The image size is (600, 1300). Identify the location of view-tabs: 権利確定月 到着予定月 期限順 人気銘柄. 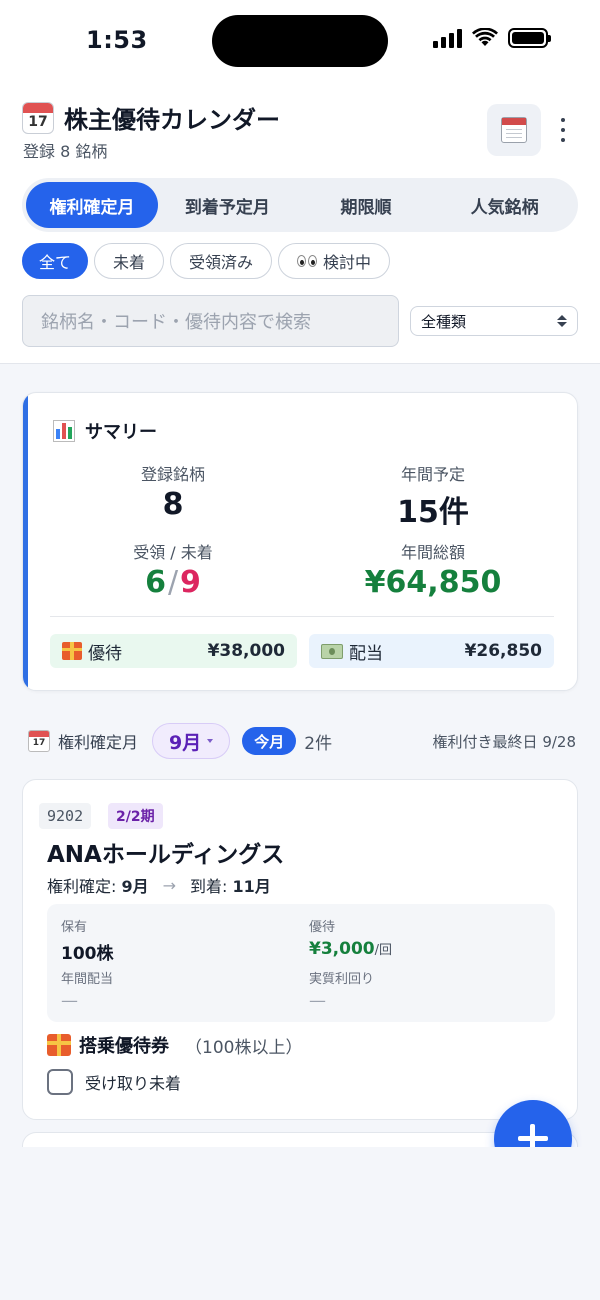
(300, 205).